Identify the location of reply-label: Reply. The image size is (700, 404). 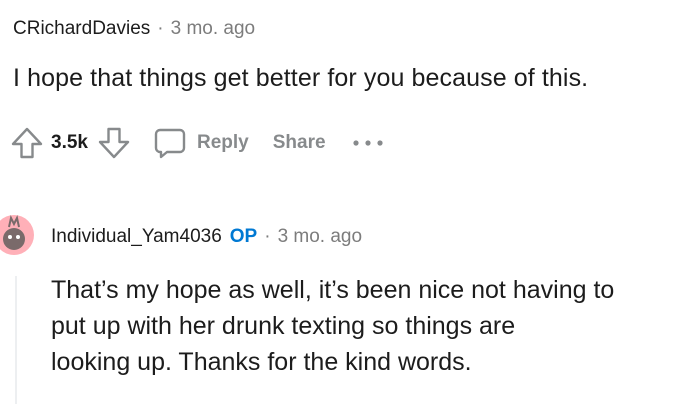
(222, 142).